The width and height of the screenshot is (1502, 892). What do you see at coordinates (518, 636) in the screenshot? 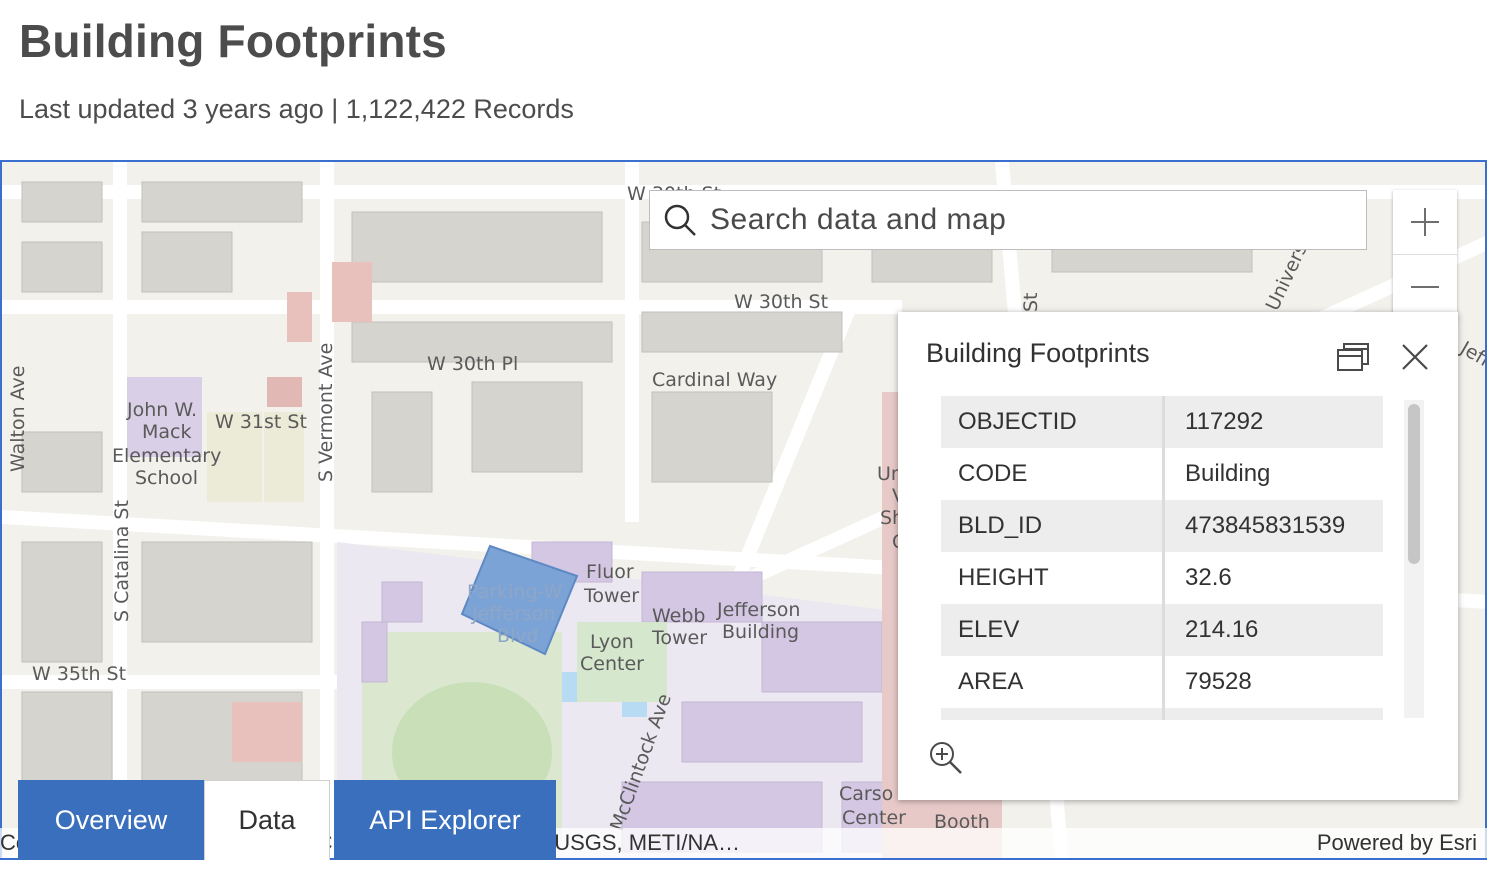
I see `map-label: Blvd` at bounding box center [518, 636].